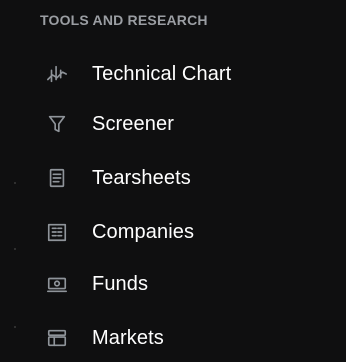 The width and height of the screenshot is (346, 362). What do you see at coordinates (57, 178) in the screenshot?
I see `document-icon` at bounding box center [57, 178].